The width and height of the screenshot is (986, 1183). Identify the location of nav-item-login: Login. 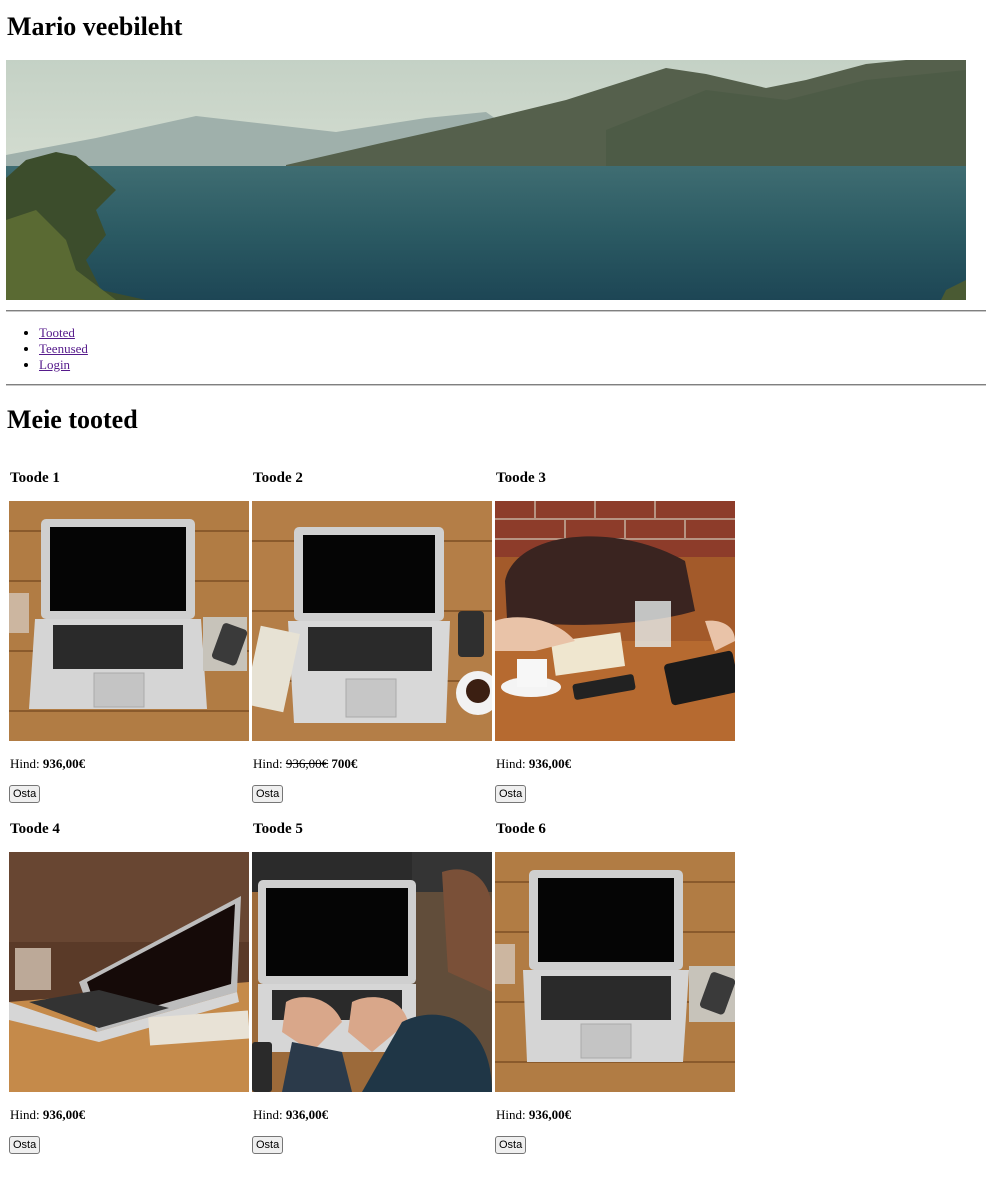
(63, 365).